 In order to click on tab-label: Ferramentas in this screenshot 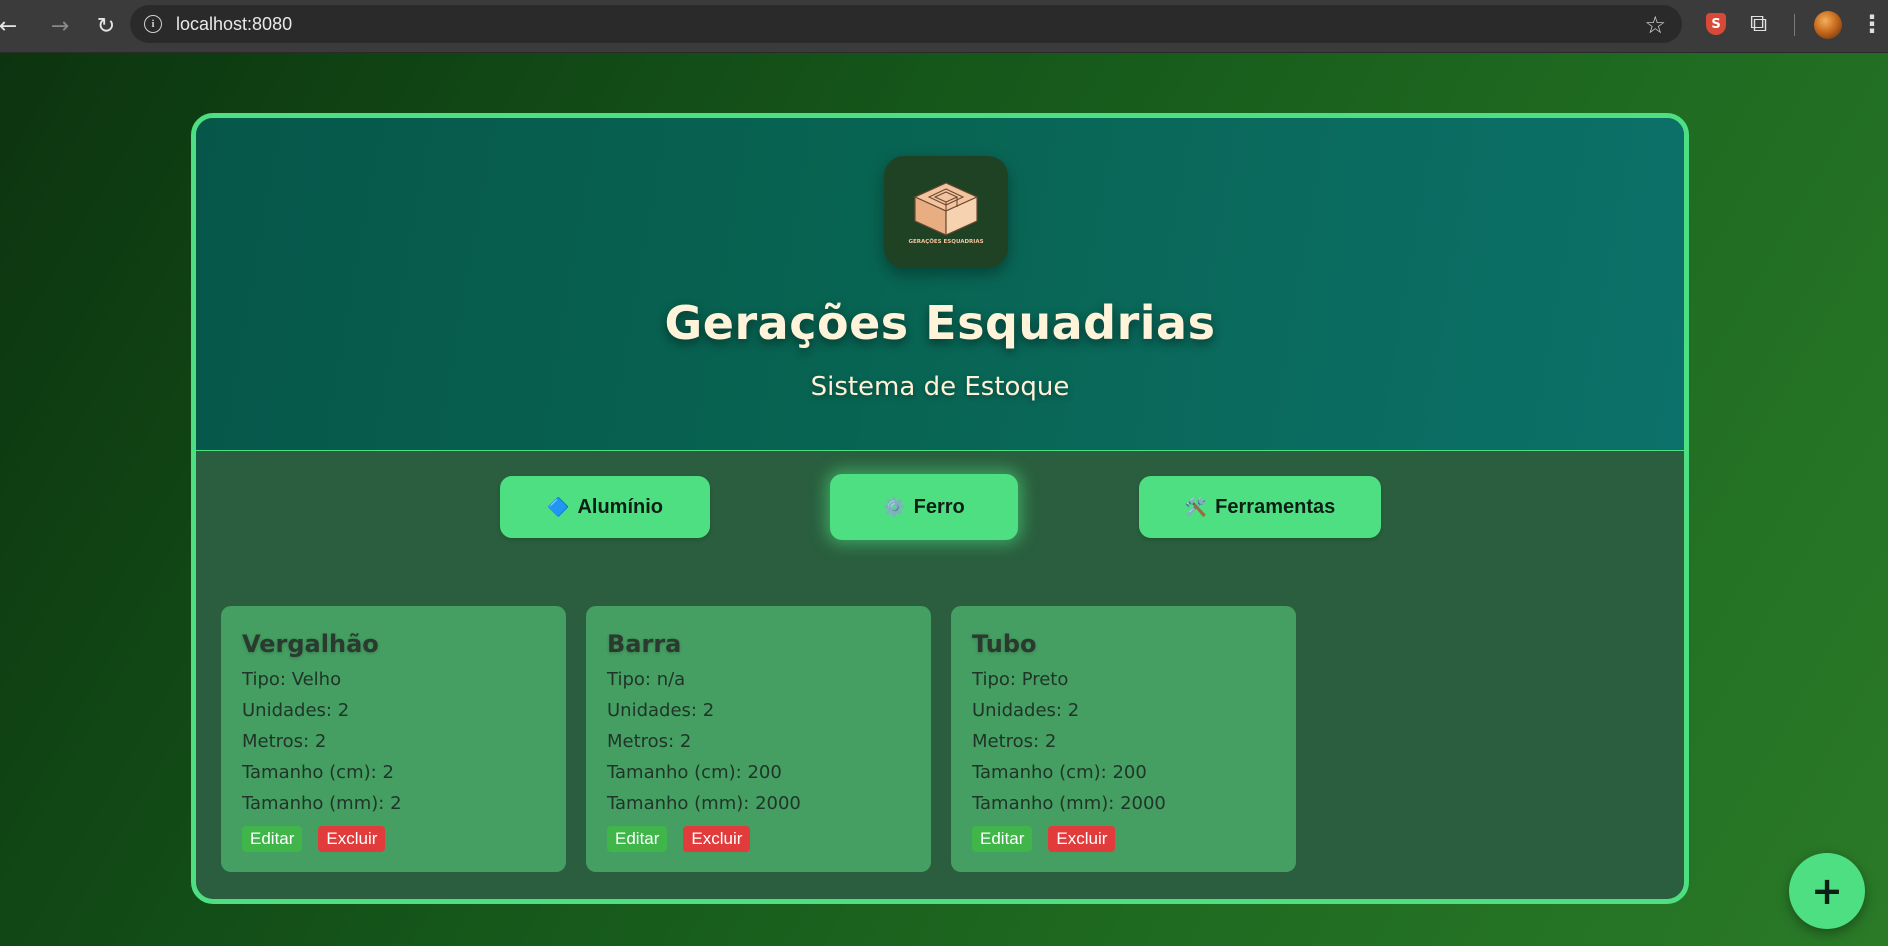, I will do `click(1275, 506)`.